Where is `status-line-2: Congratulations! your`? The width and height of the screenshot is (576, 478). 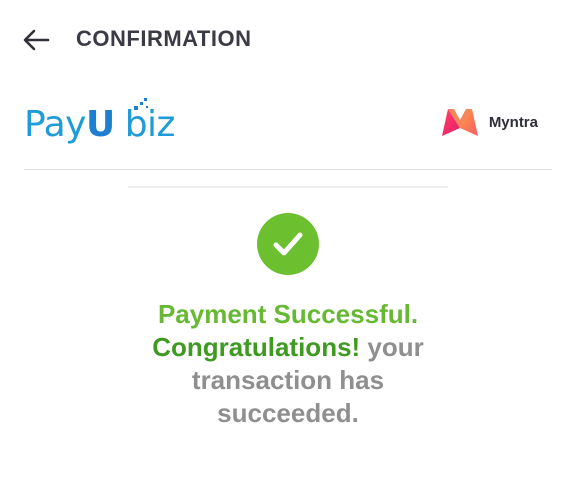
status-line-2: Congratulations! your is located at coordinates (288, 347).